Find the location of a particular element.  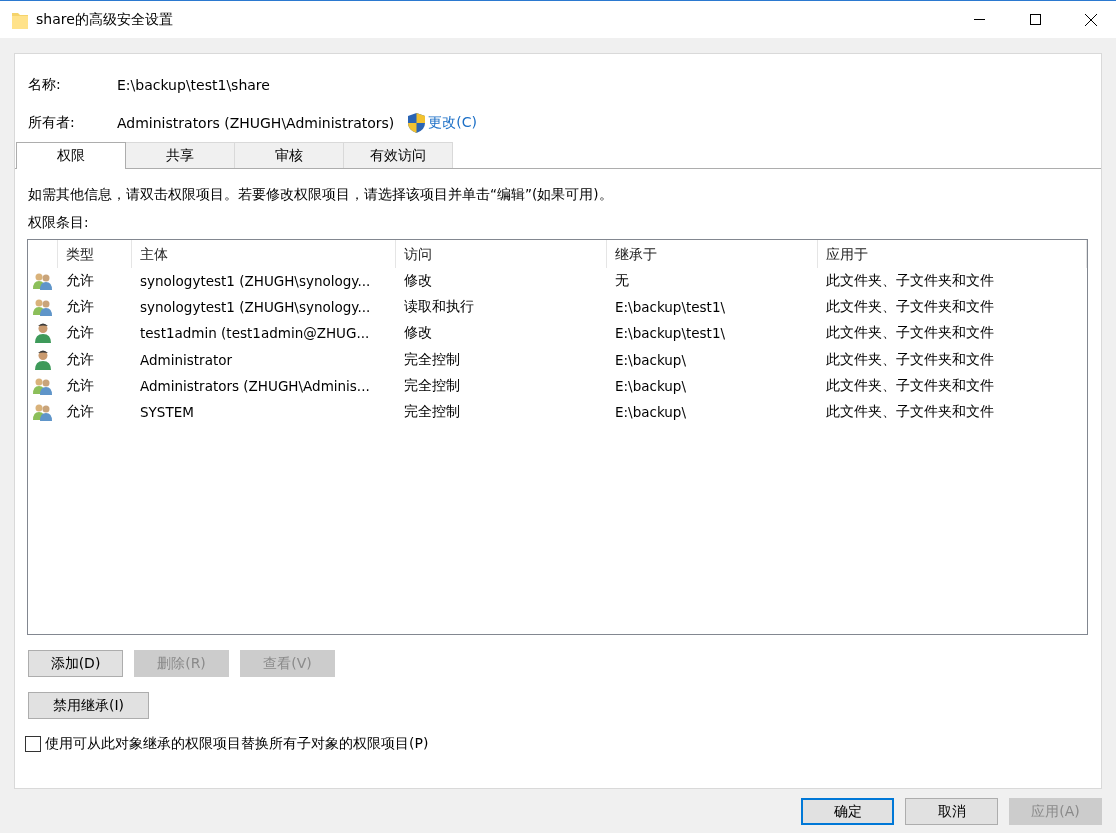

window-title: share的高级安全设置 is located at coordinates (105, 19).